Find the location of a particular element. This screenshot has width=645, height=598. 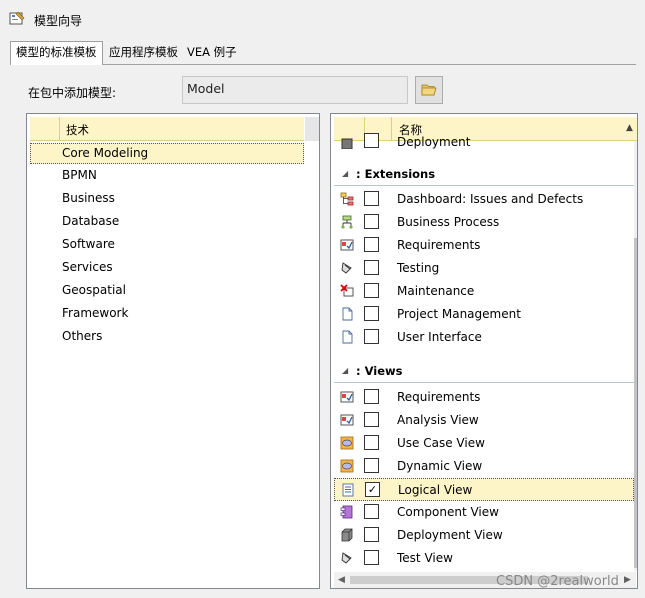

model-row-partial: Deployment is located at coordinates (484, 139).